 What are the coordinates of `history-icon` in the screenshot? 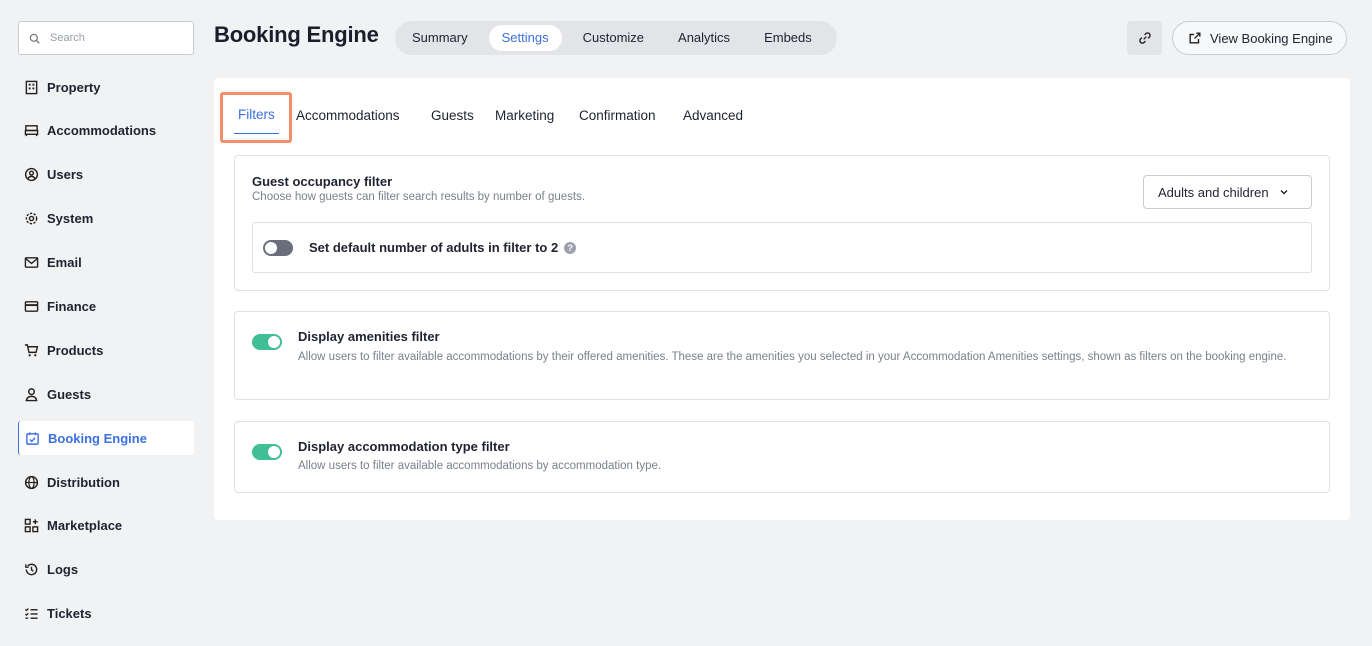 It's located at (31, 569).